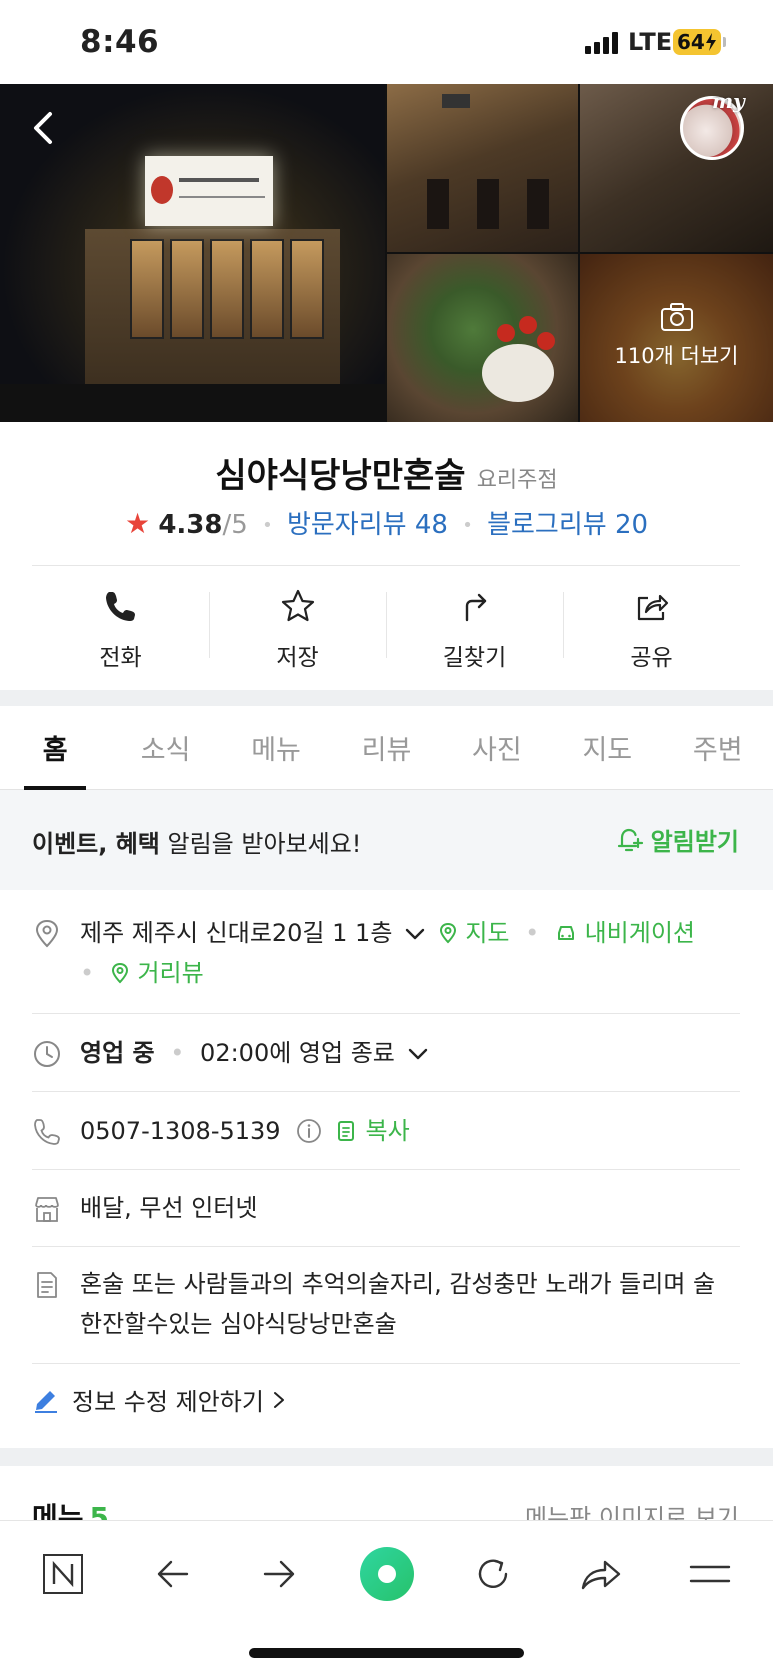 Image resolution: width=773 pixels, height=1672 pixels. What do you see at coordinates (58, 1511) in the screenshot?
I see `menu-title: 메뉴` at bounding box center [58, 1511].